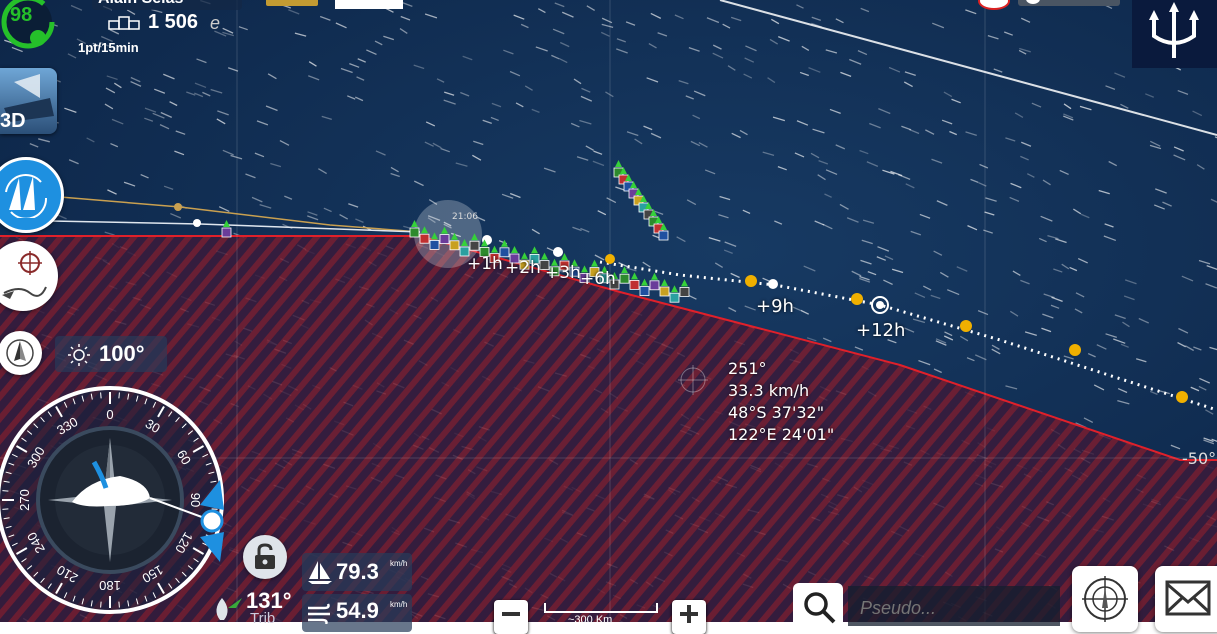 This screenshot has width=1217, height=634. What do you see at coordinates (212, 521) in the screenshot?
I see `wind-handle` at bounding box center [212, 521].